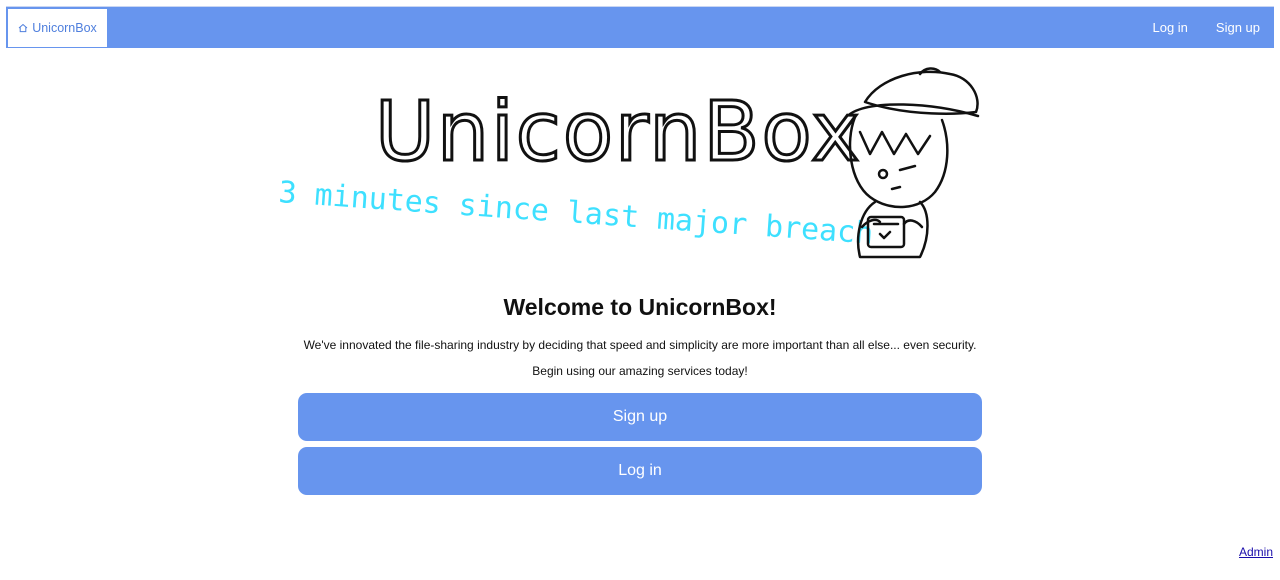  Describe the element at coordinates (1169, 27) in the screenshot. I see `nav-login-link: Log in` at that location.